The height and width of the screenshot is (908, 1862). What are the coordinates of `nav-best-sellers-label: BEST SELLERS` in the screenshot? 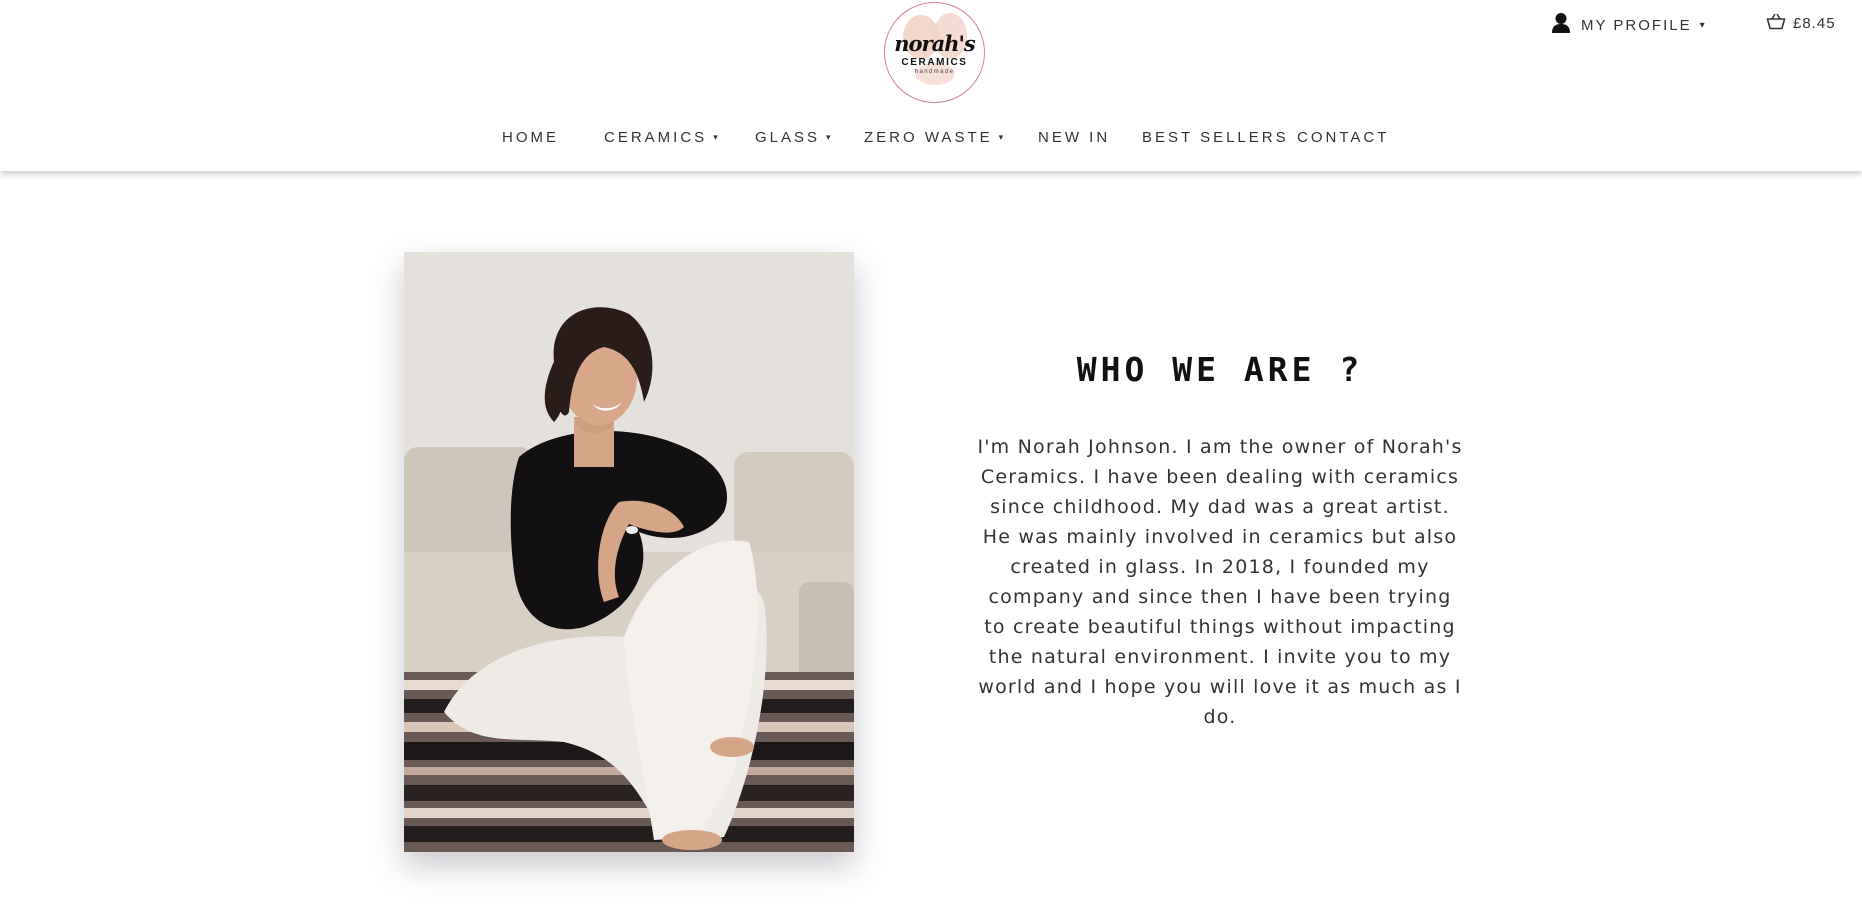 It's located at (1215, 137).